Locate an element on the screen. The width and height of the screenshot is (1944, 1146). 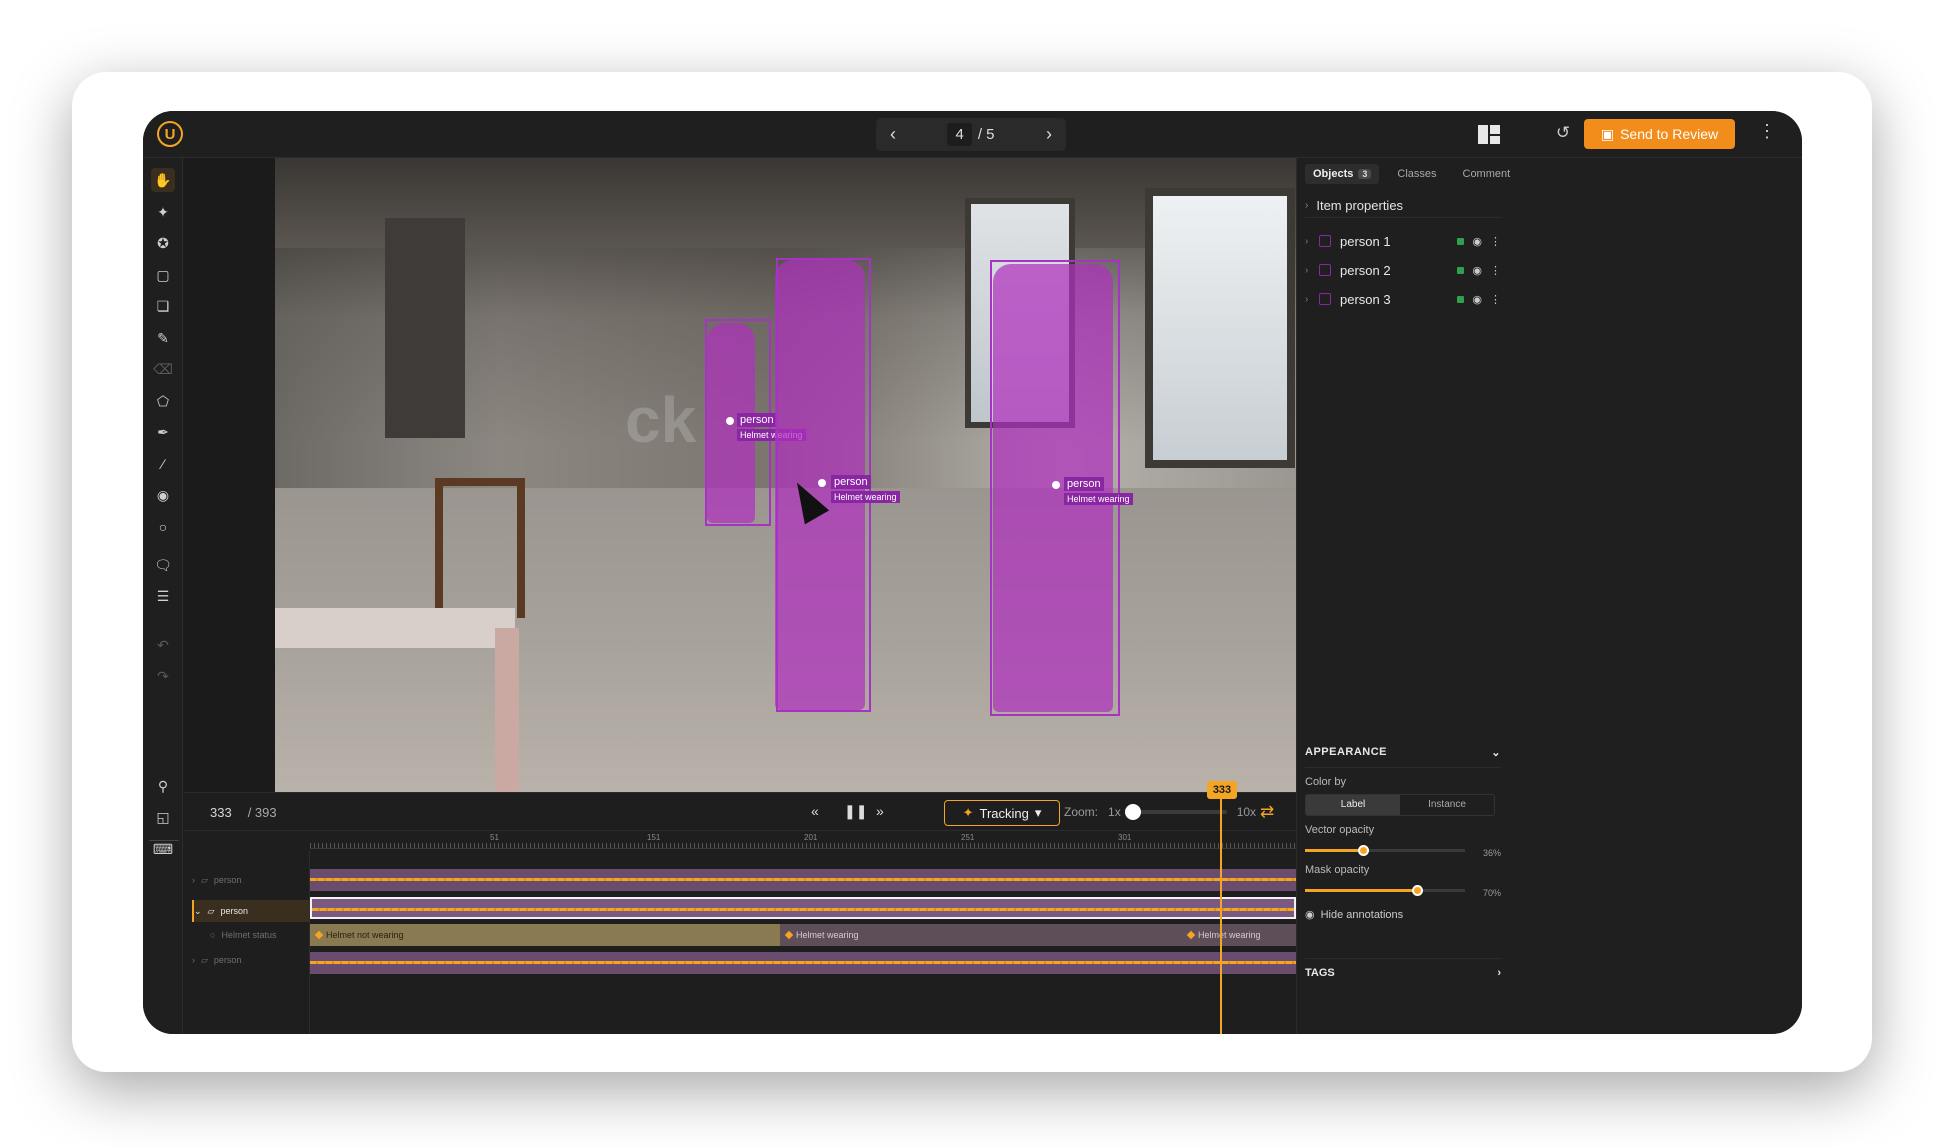
mask-opacity-slider: 70% is located at coordinates (1403, 891).